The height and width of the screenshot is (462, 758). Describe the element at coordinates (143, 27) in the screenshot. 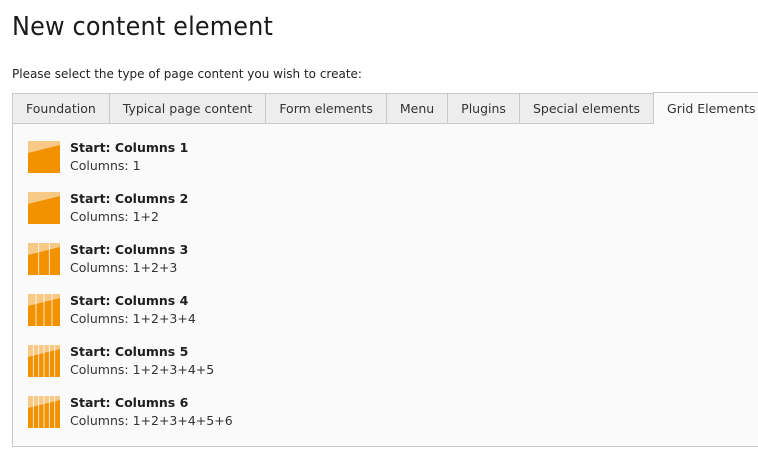

I see `page-title: New content element` at that location.